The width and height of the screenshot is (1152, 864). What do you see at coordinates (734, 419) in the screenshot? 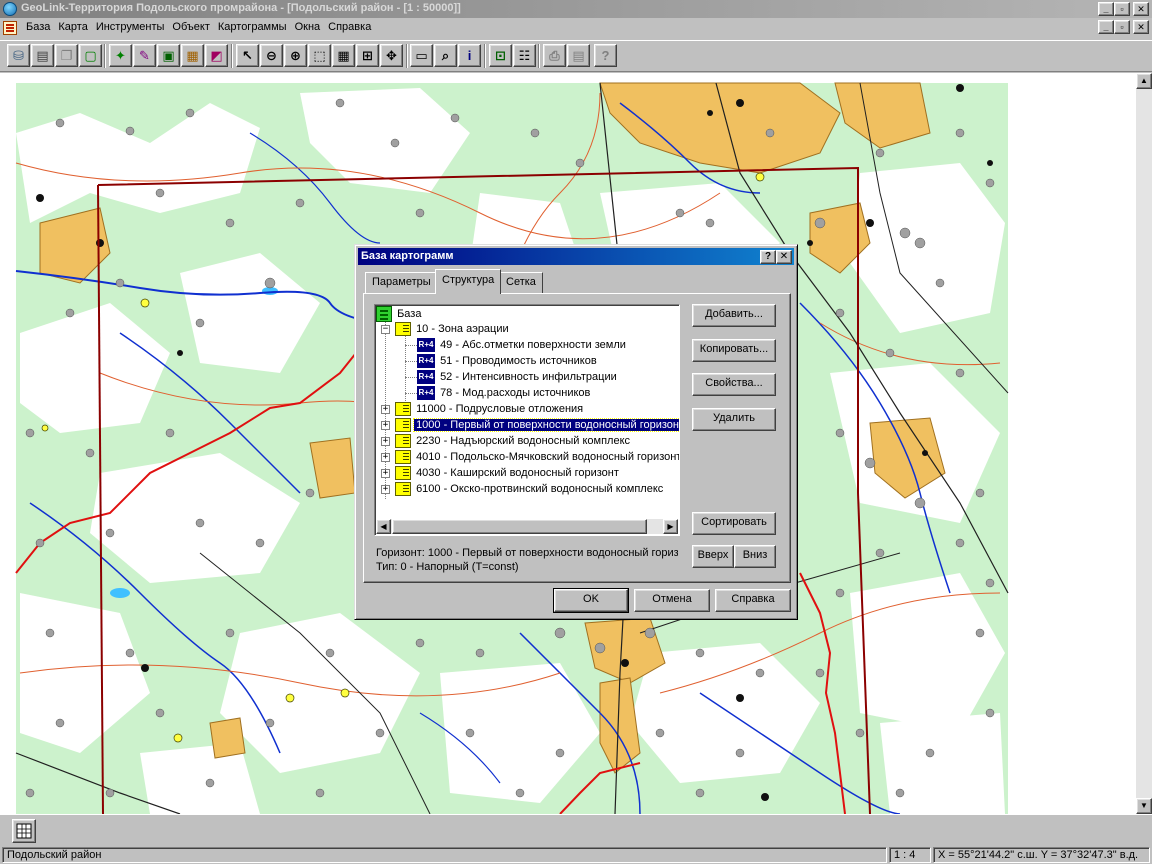
I see `delete-button: Удалить` at bounding box center [734, 419].